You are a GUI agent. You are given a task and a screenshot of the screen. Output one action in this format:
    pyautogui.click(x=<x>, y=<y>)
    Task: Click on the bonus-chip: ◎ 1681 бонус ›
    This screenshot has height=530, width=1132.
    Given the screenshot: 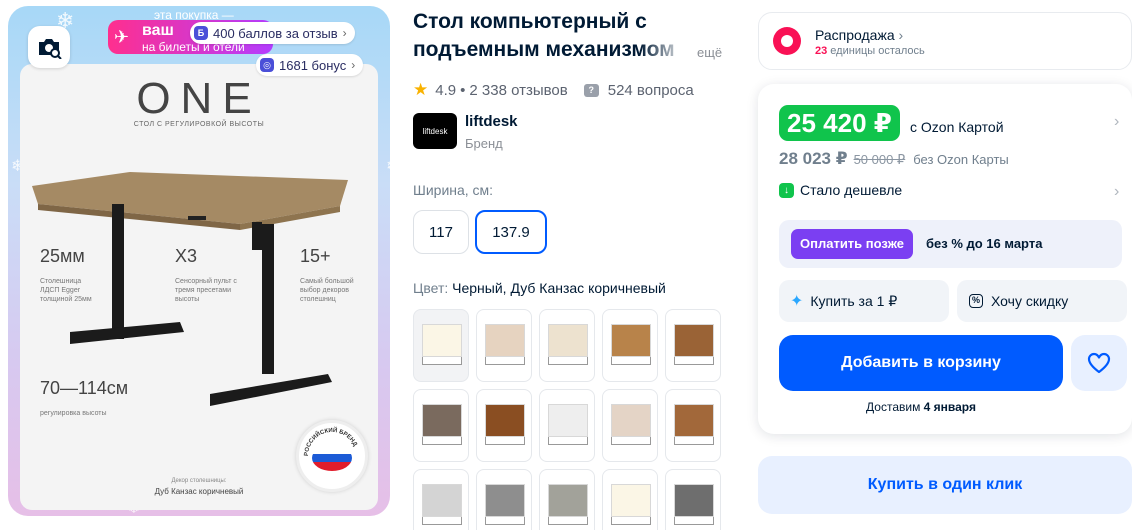 What is the action you would take?
    pyautogui.click(x=310, y=65)
    